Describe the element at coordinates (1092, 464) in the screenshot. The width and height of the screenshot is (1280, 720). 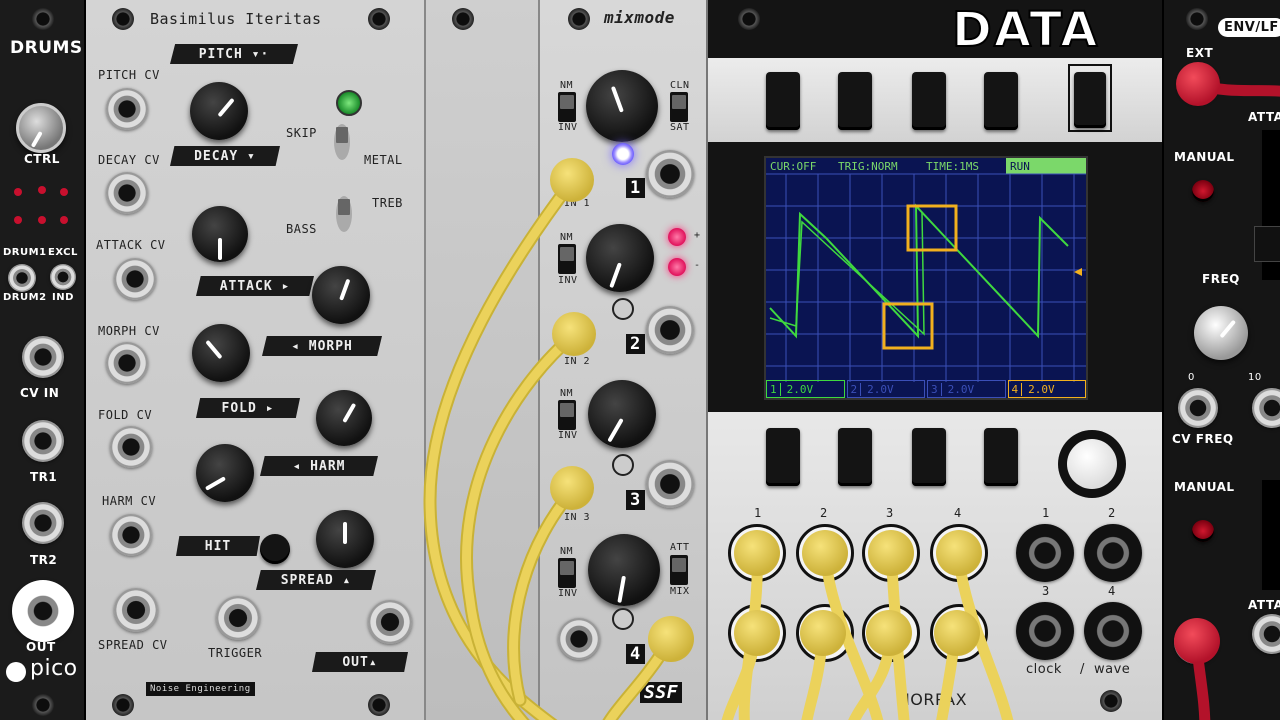
I see `encoder-knob` at that location.